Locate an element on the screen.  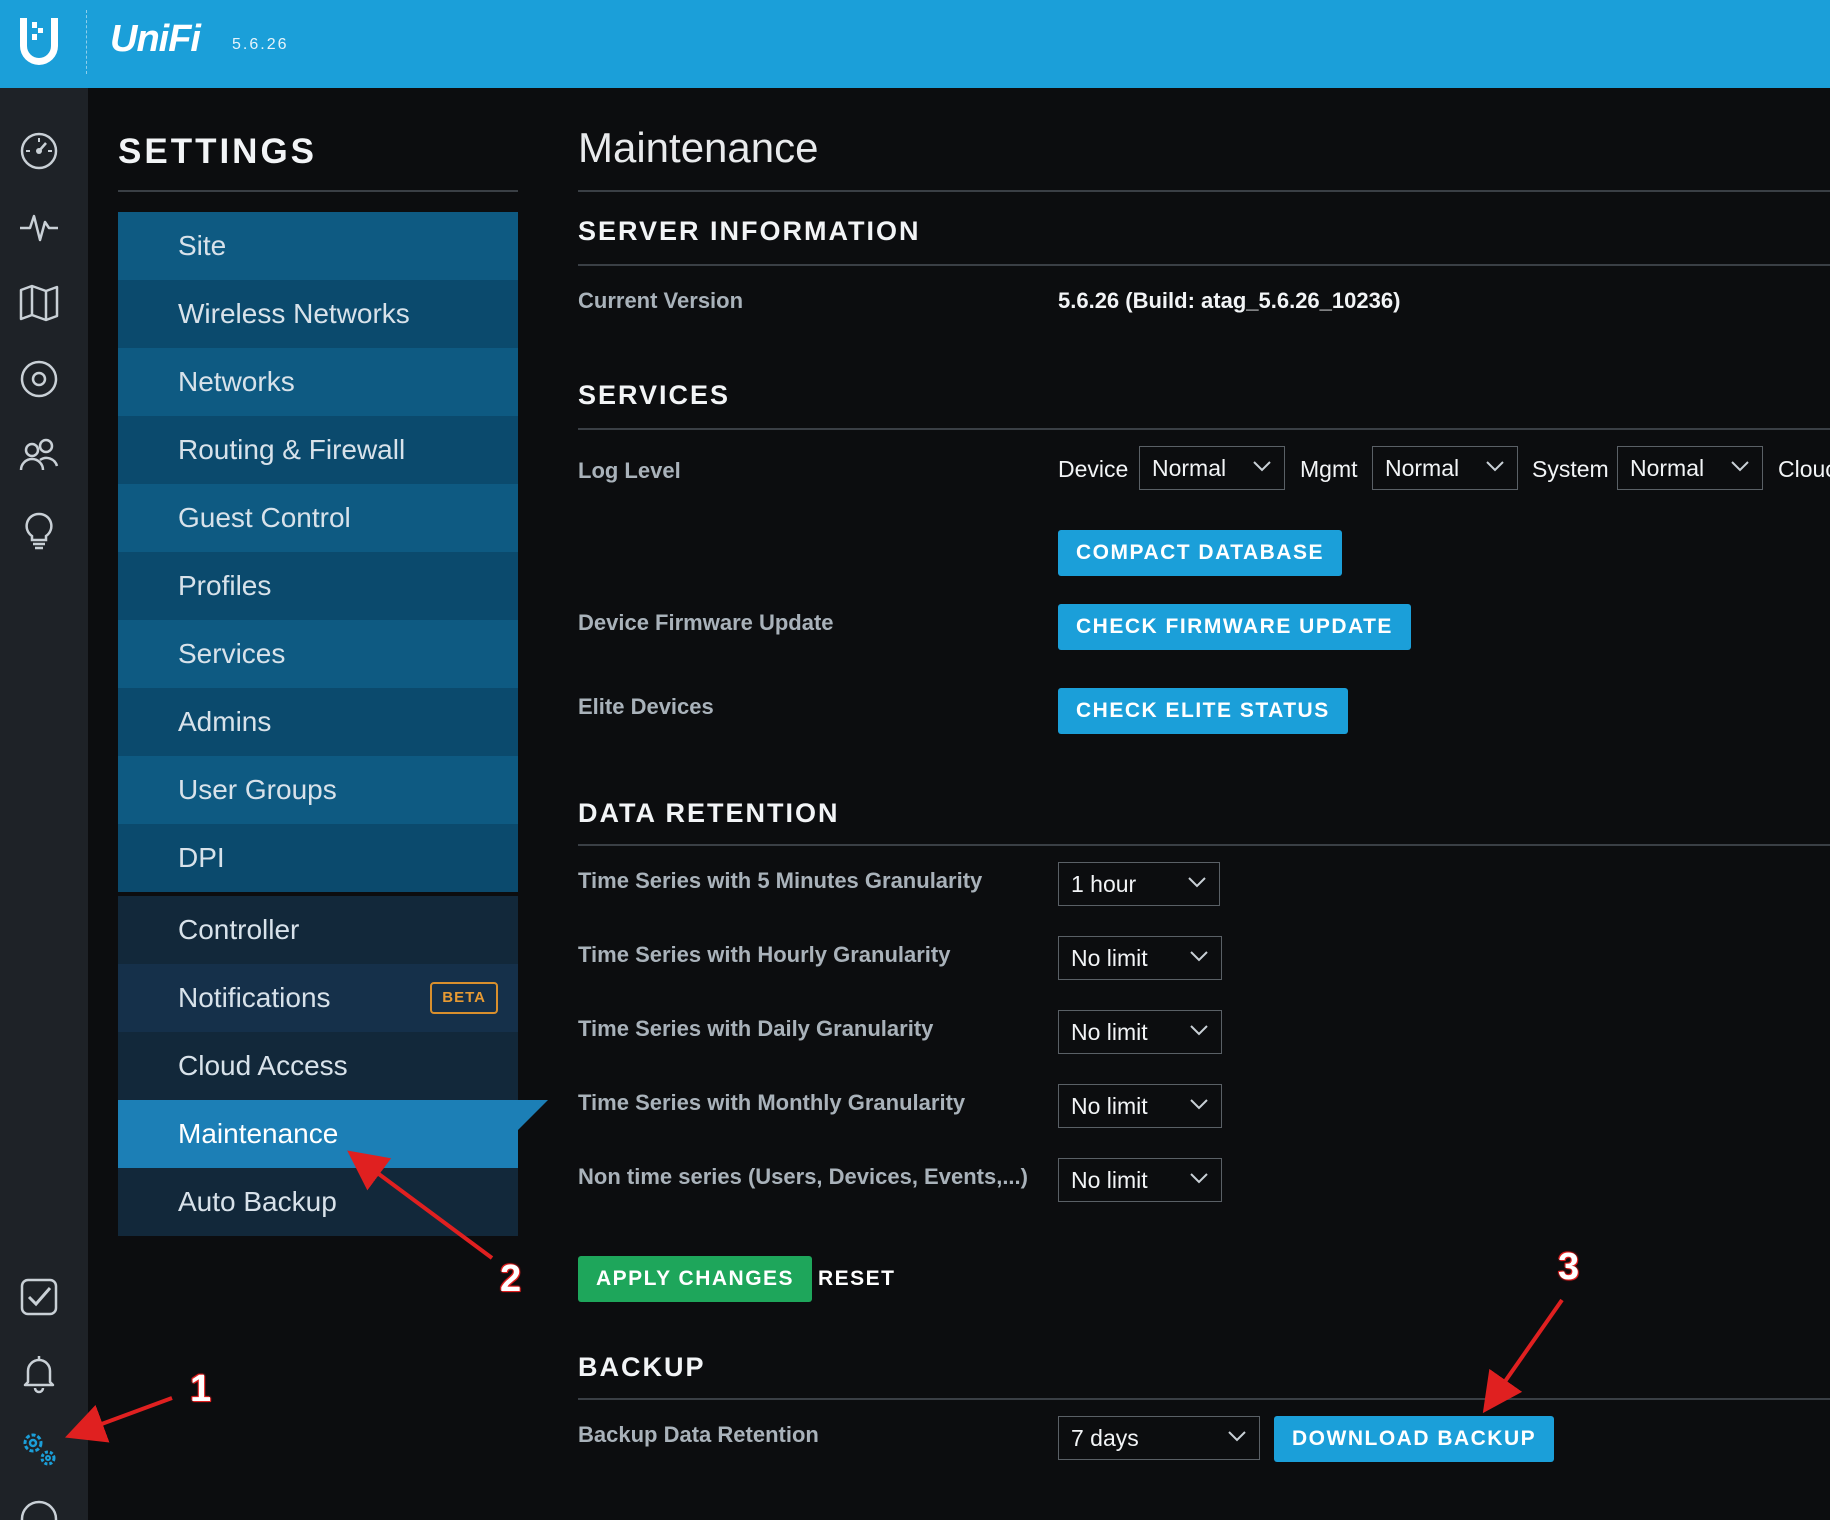
step-number-1: 1 is located at coordinates (201, 1389).